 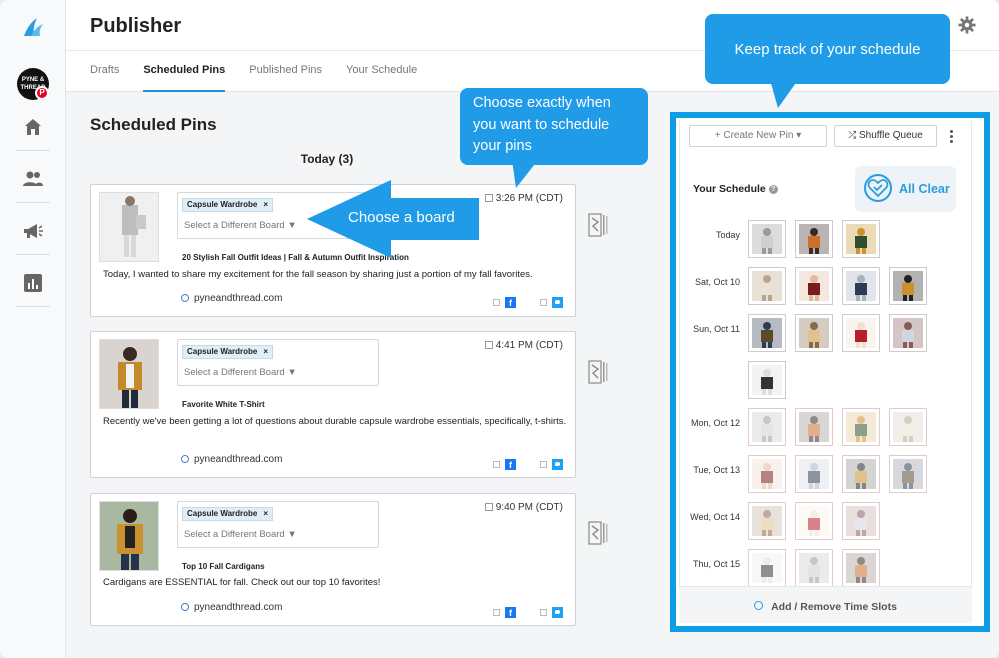 I want to click on analytics-icon, so click(x=33, y=283).